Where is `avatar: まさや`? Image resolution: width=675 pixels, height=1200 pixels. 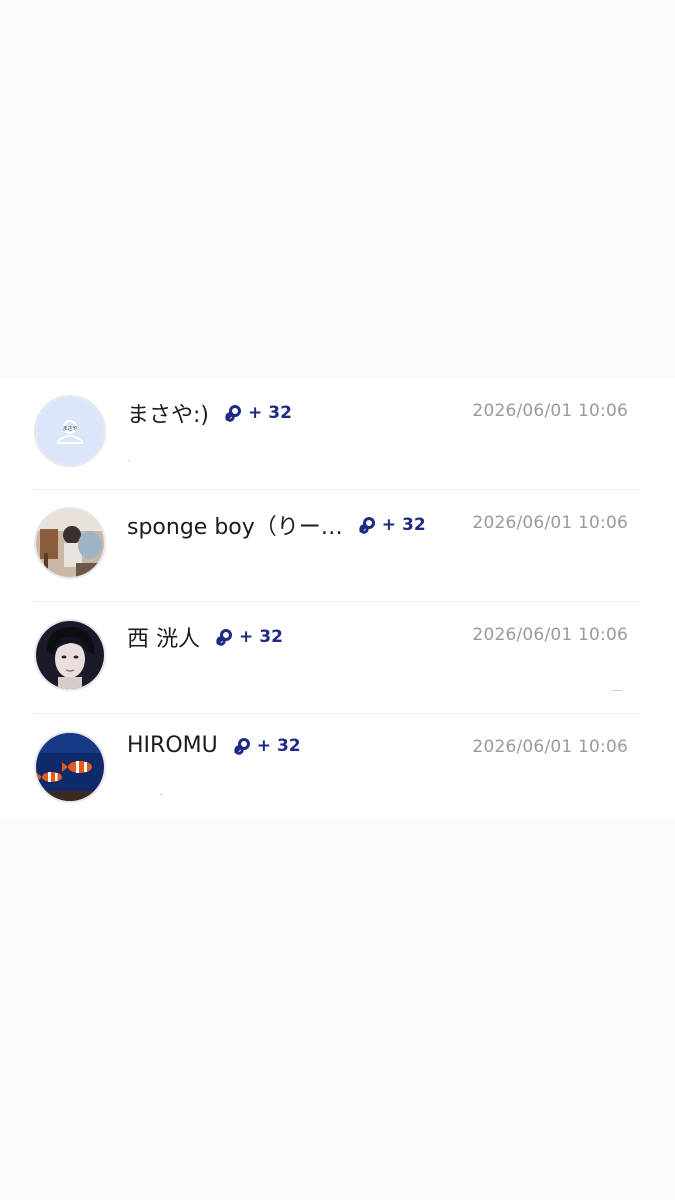 avatar: まさや is located at coordinates (70, 431).